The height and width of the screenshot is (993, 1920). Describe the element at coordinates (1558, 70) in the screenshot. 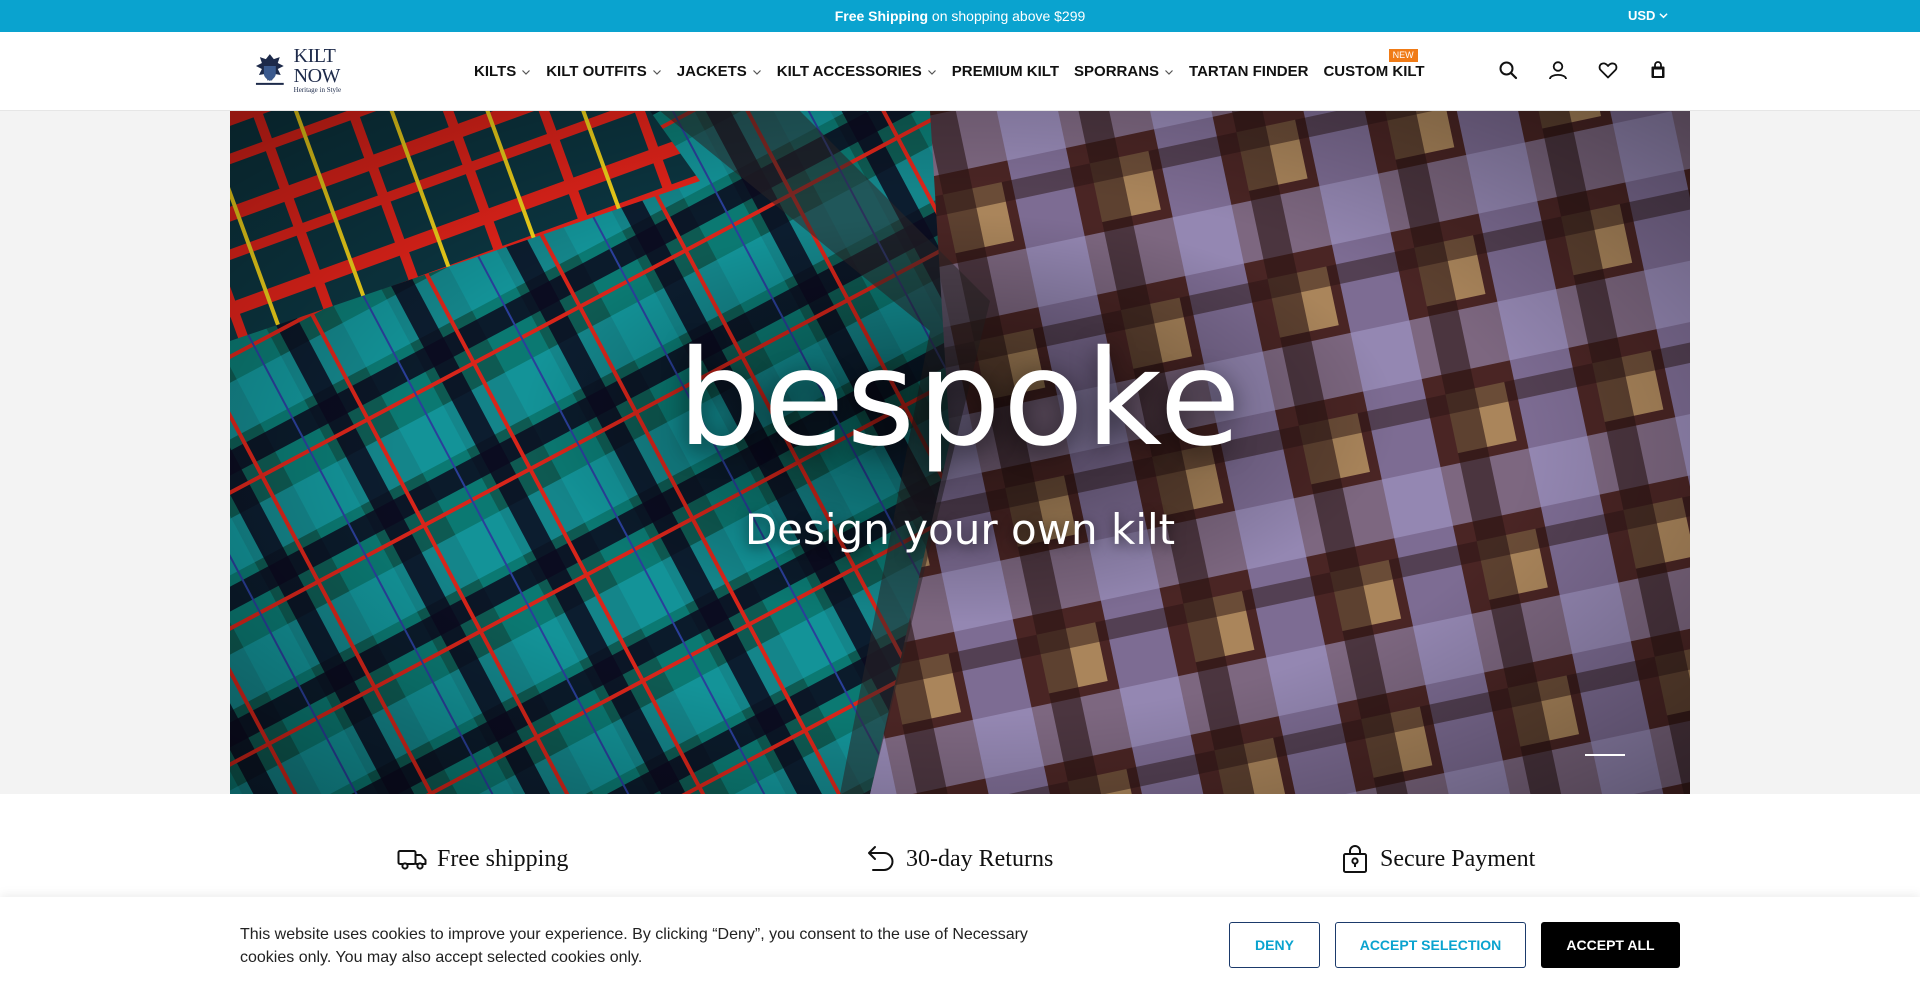

I see `account-icon` at that location.